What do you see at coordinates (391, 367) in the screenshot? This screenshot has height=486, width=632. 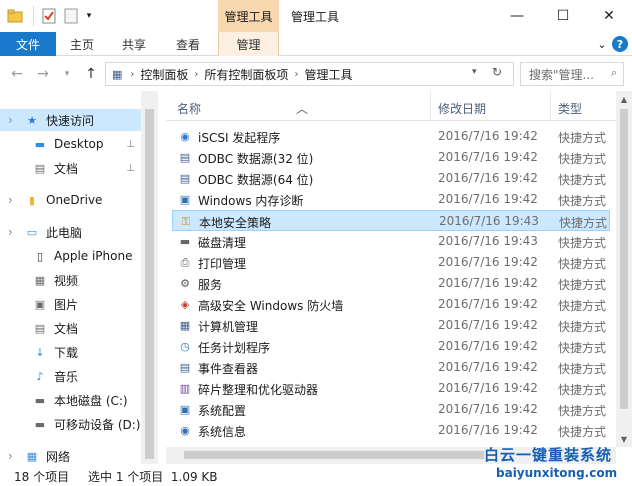 I see `file-row: ▤ 事件查看器 2016/7/16 19:42 快捷方式` at bounding box center [391, 367].